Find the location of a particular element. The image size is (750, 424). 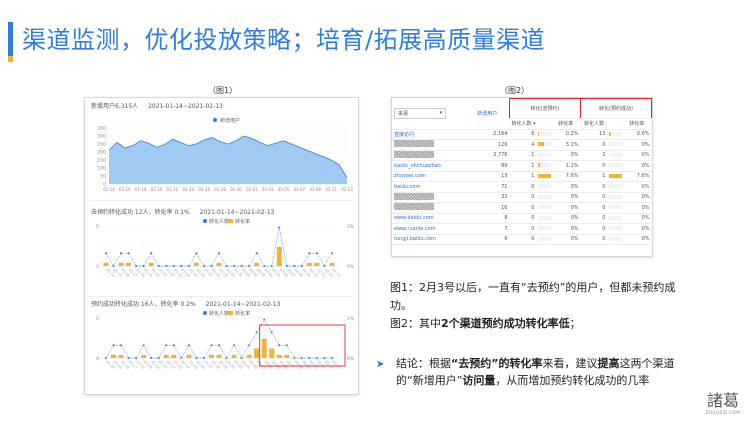

col-new-users: 新增用户 is located at coordinates (487, 114).